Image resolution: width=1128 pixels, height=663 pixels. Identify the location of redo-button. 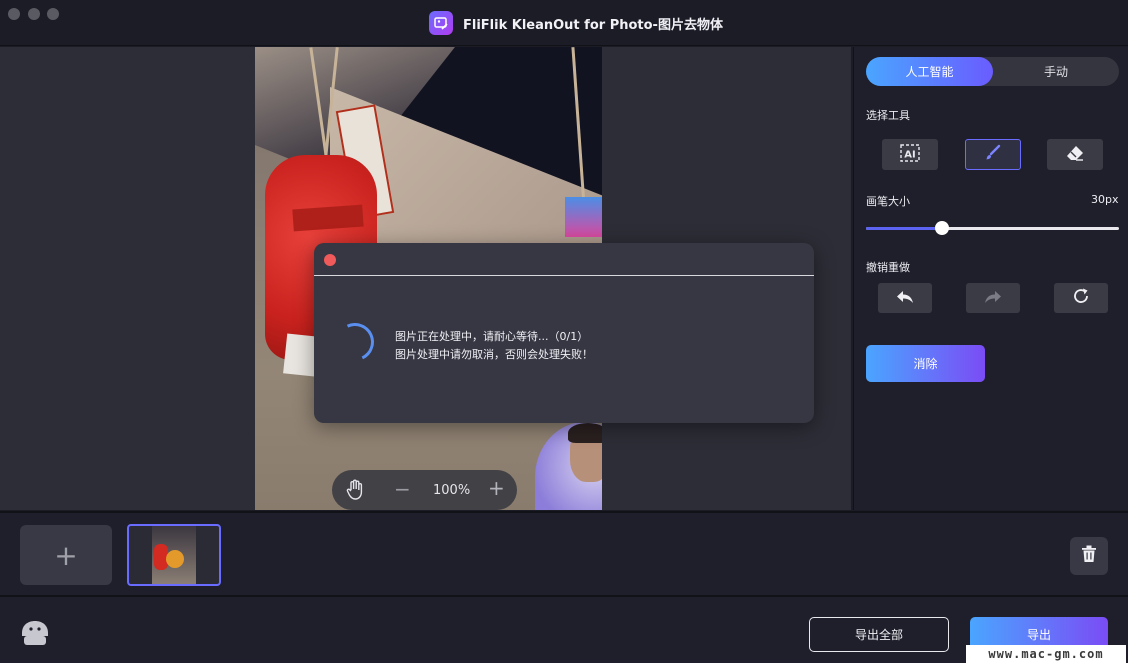
(993, 298).